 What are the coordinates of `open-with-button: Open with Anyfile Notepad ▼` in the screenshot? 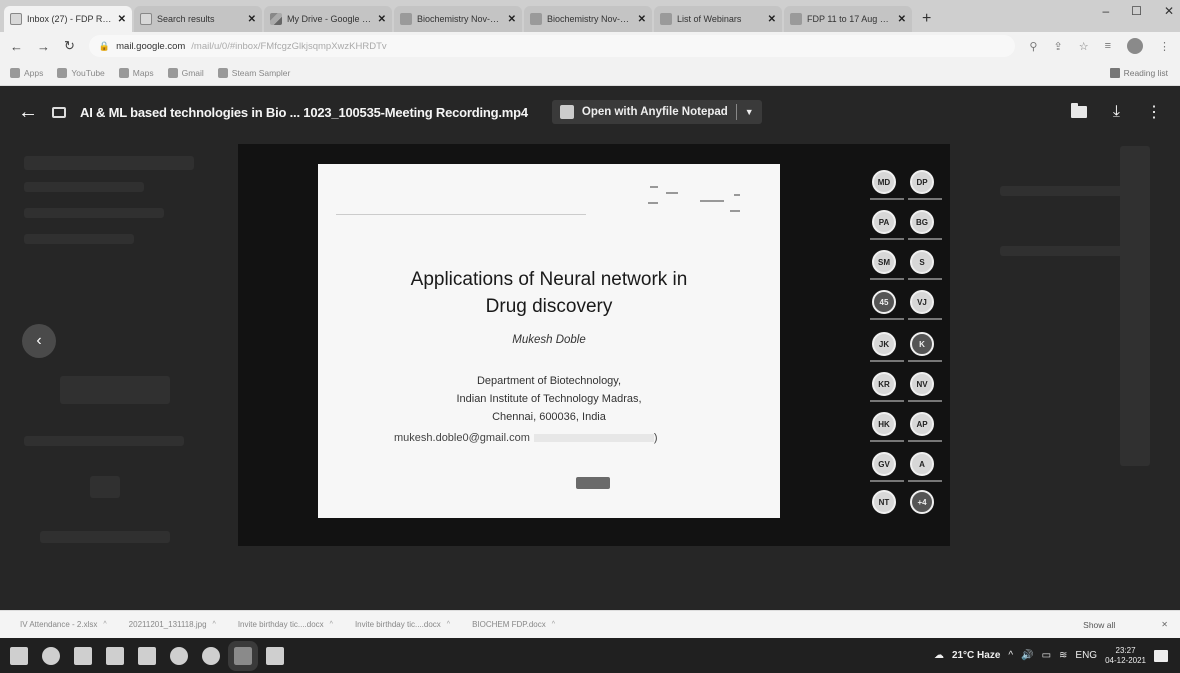 It's located at (656, 112).